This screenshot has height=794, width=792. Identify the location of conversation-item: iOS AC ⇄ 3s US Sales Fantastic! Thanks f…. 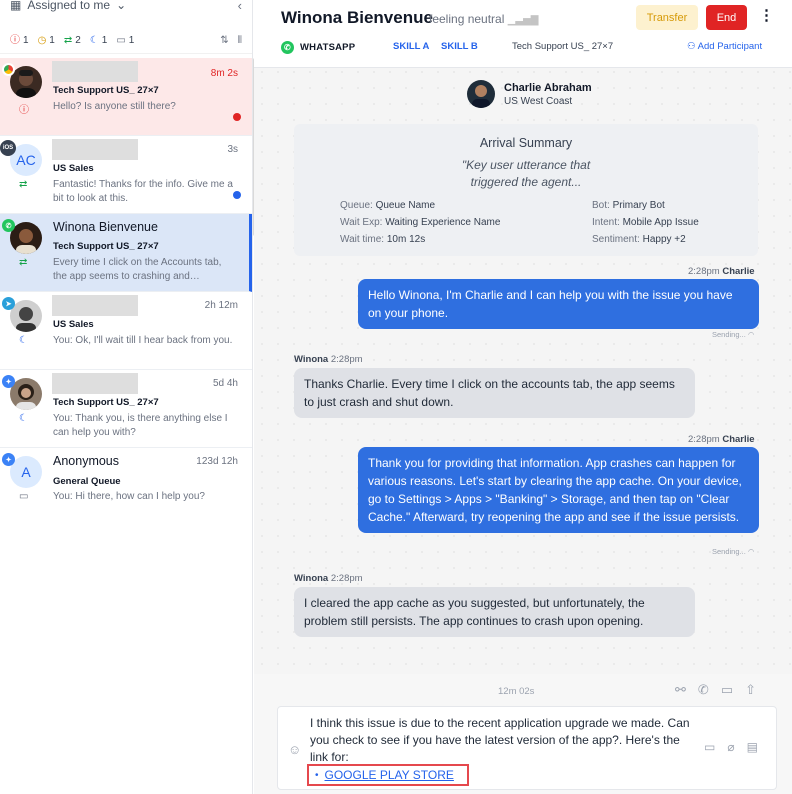
(126, 175).